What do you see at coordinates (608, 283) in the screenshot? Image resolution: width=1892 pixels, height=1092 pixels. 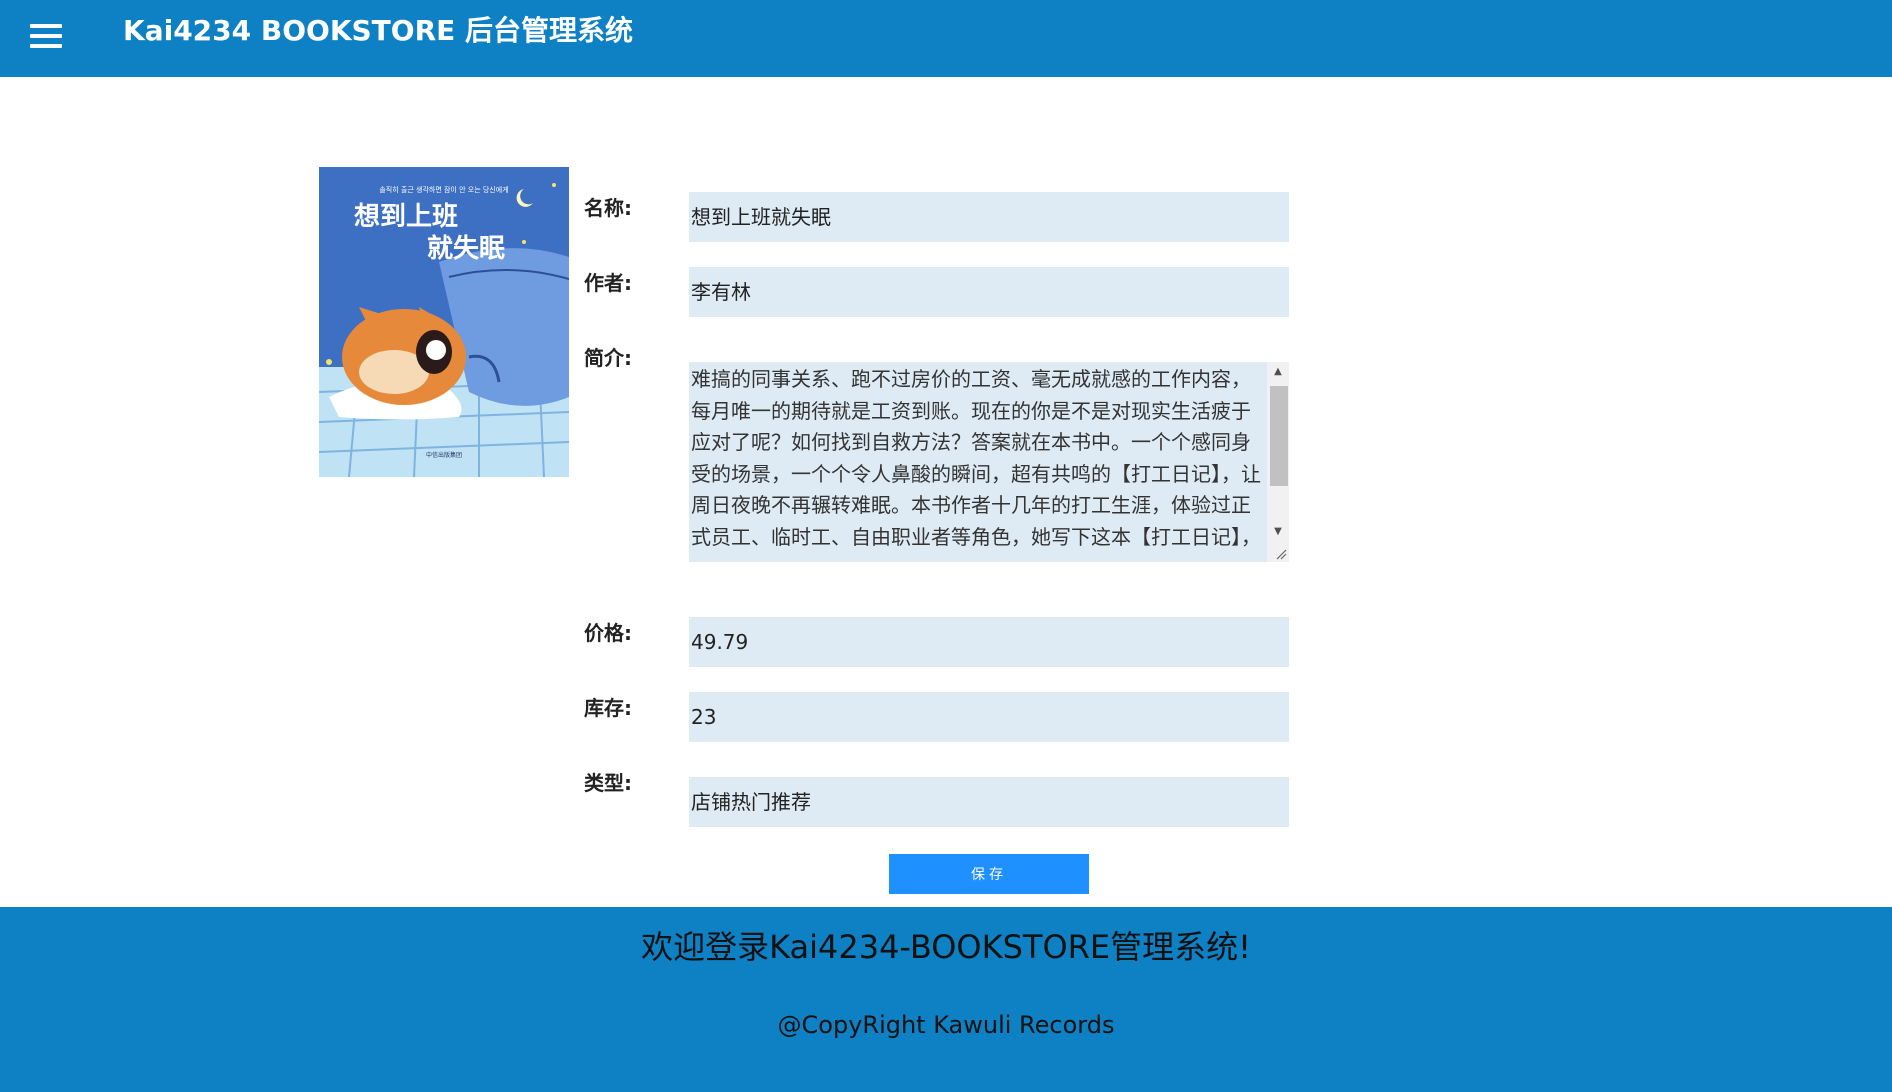 I see `author-label: 作者:` at bounding box center [608, 283].